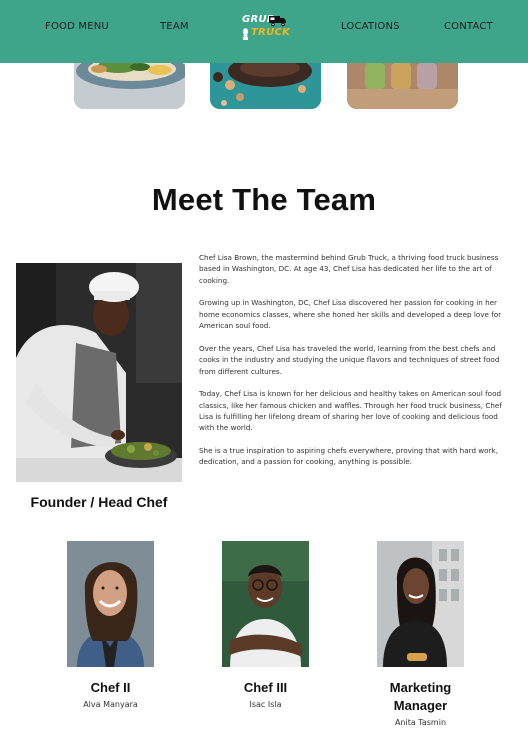 The height and width of the screenshot is (748, 528). I want to click on team-member-name: Anita Tasmin, so click(420, 722).